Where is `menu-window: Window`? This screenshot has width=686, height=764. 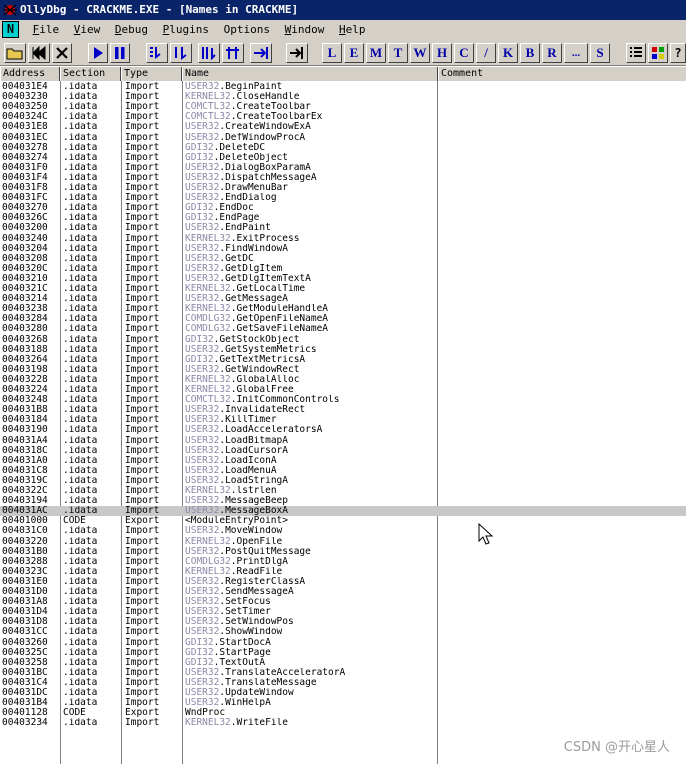
menu-window: Window is located at coordinates (305, 30).